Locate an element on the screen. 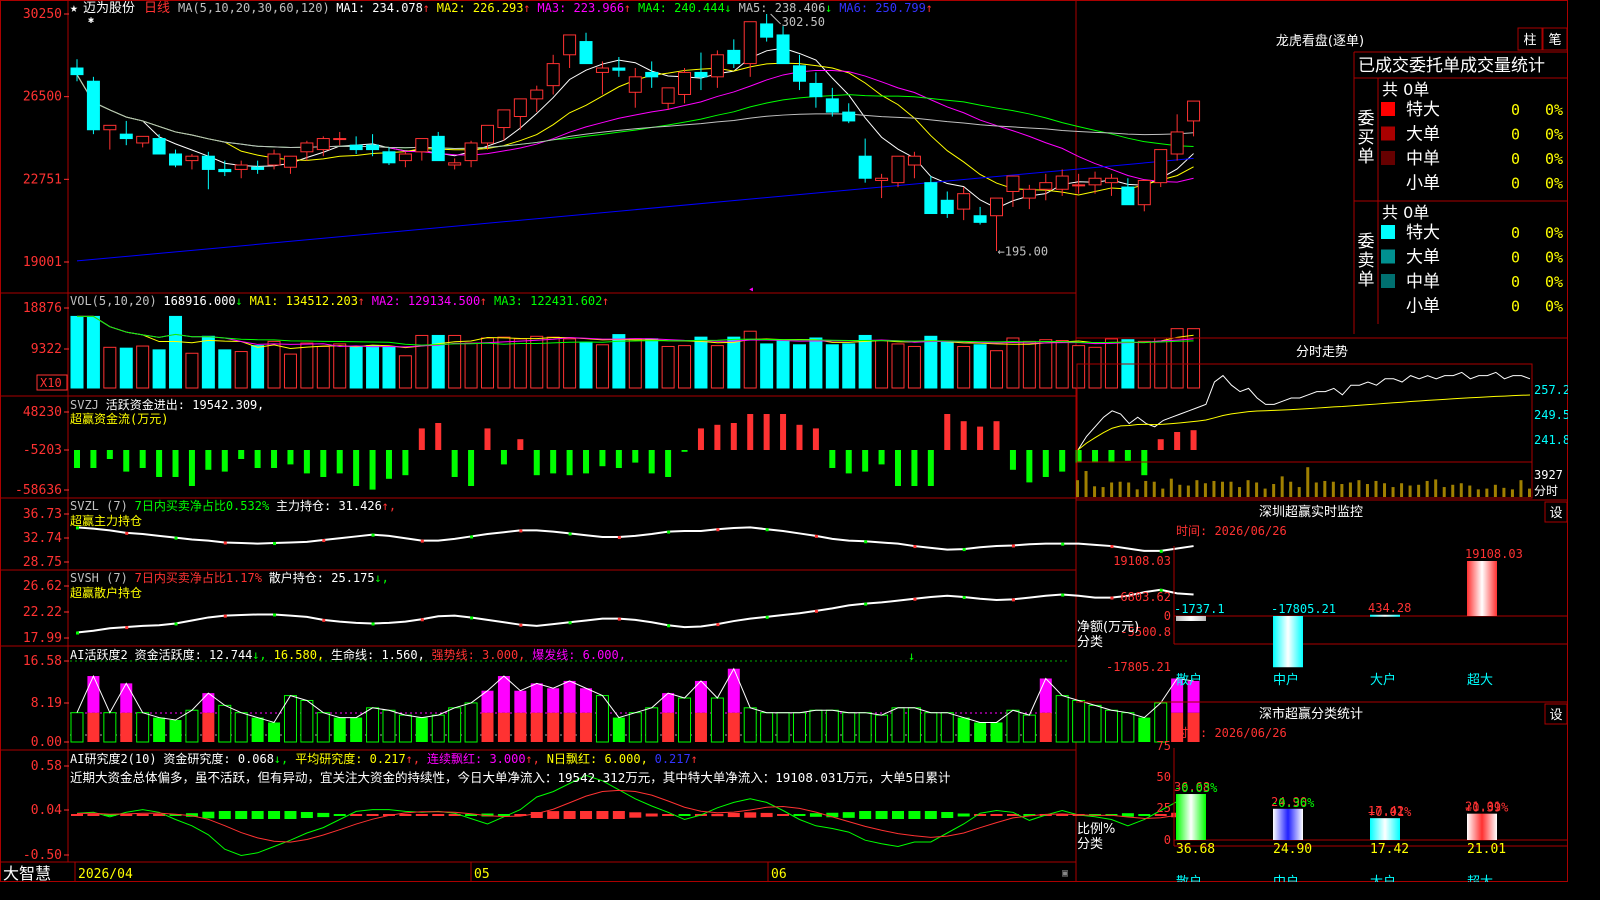  classify-bar is located at coordinates (1385, 829).